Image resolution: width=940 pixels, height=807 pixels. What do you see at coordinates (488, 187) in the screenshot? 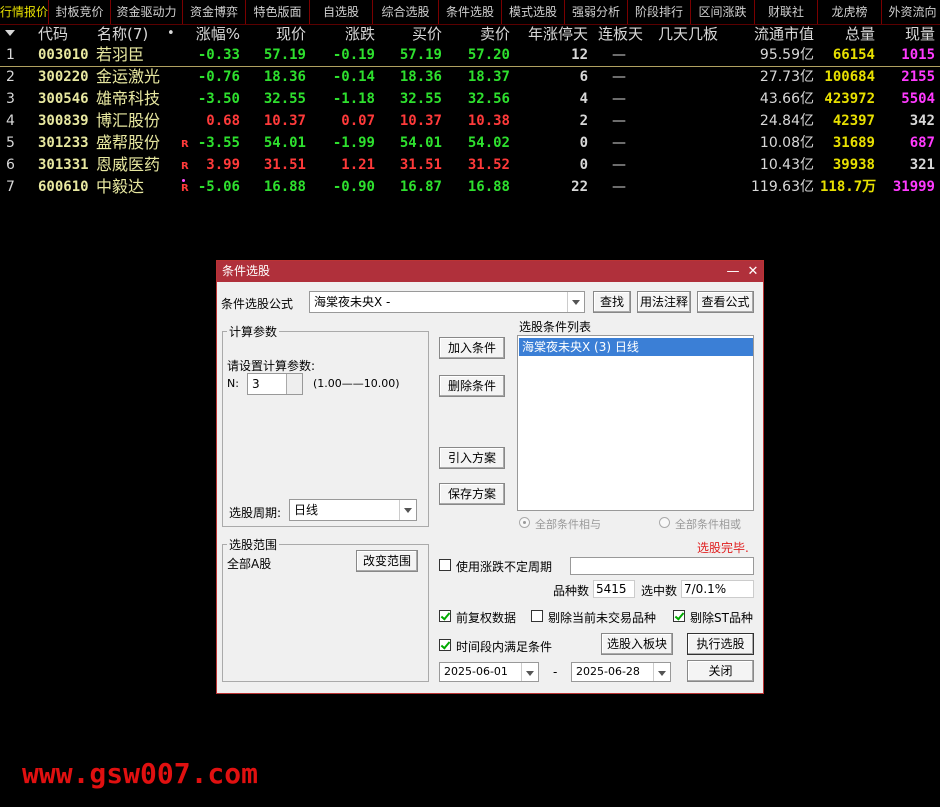
I see `cell-ask: 16.88` at bounding box center [488, 187].